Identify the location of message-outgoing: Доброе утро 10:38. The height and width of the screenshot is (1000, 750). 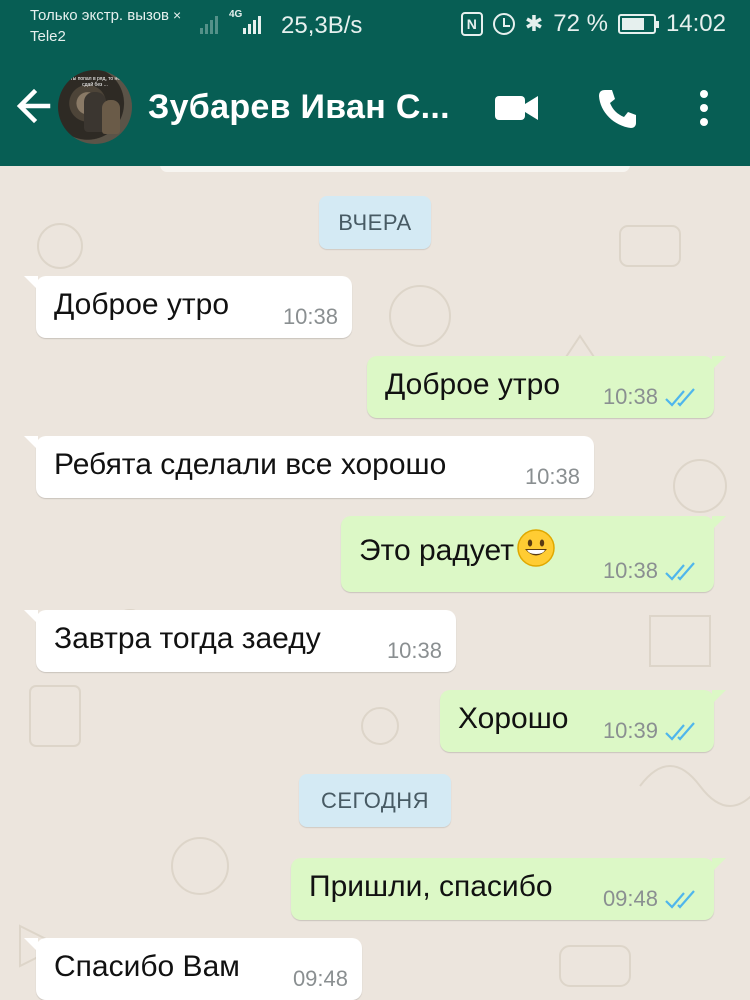
(546, 387).